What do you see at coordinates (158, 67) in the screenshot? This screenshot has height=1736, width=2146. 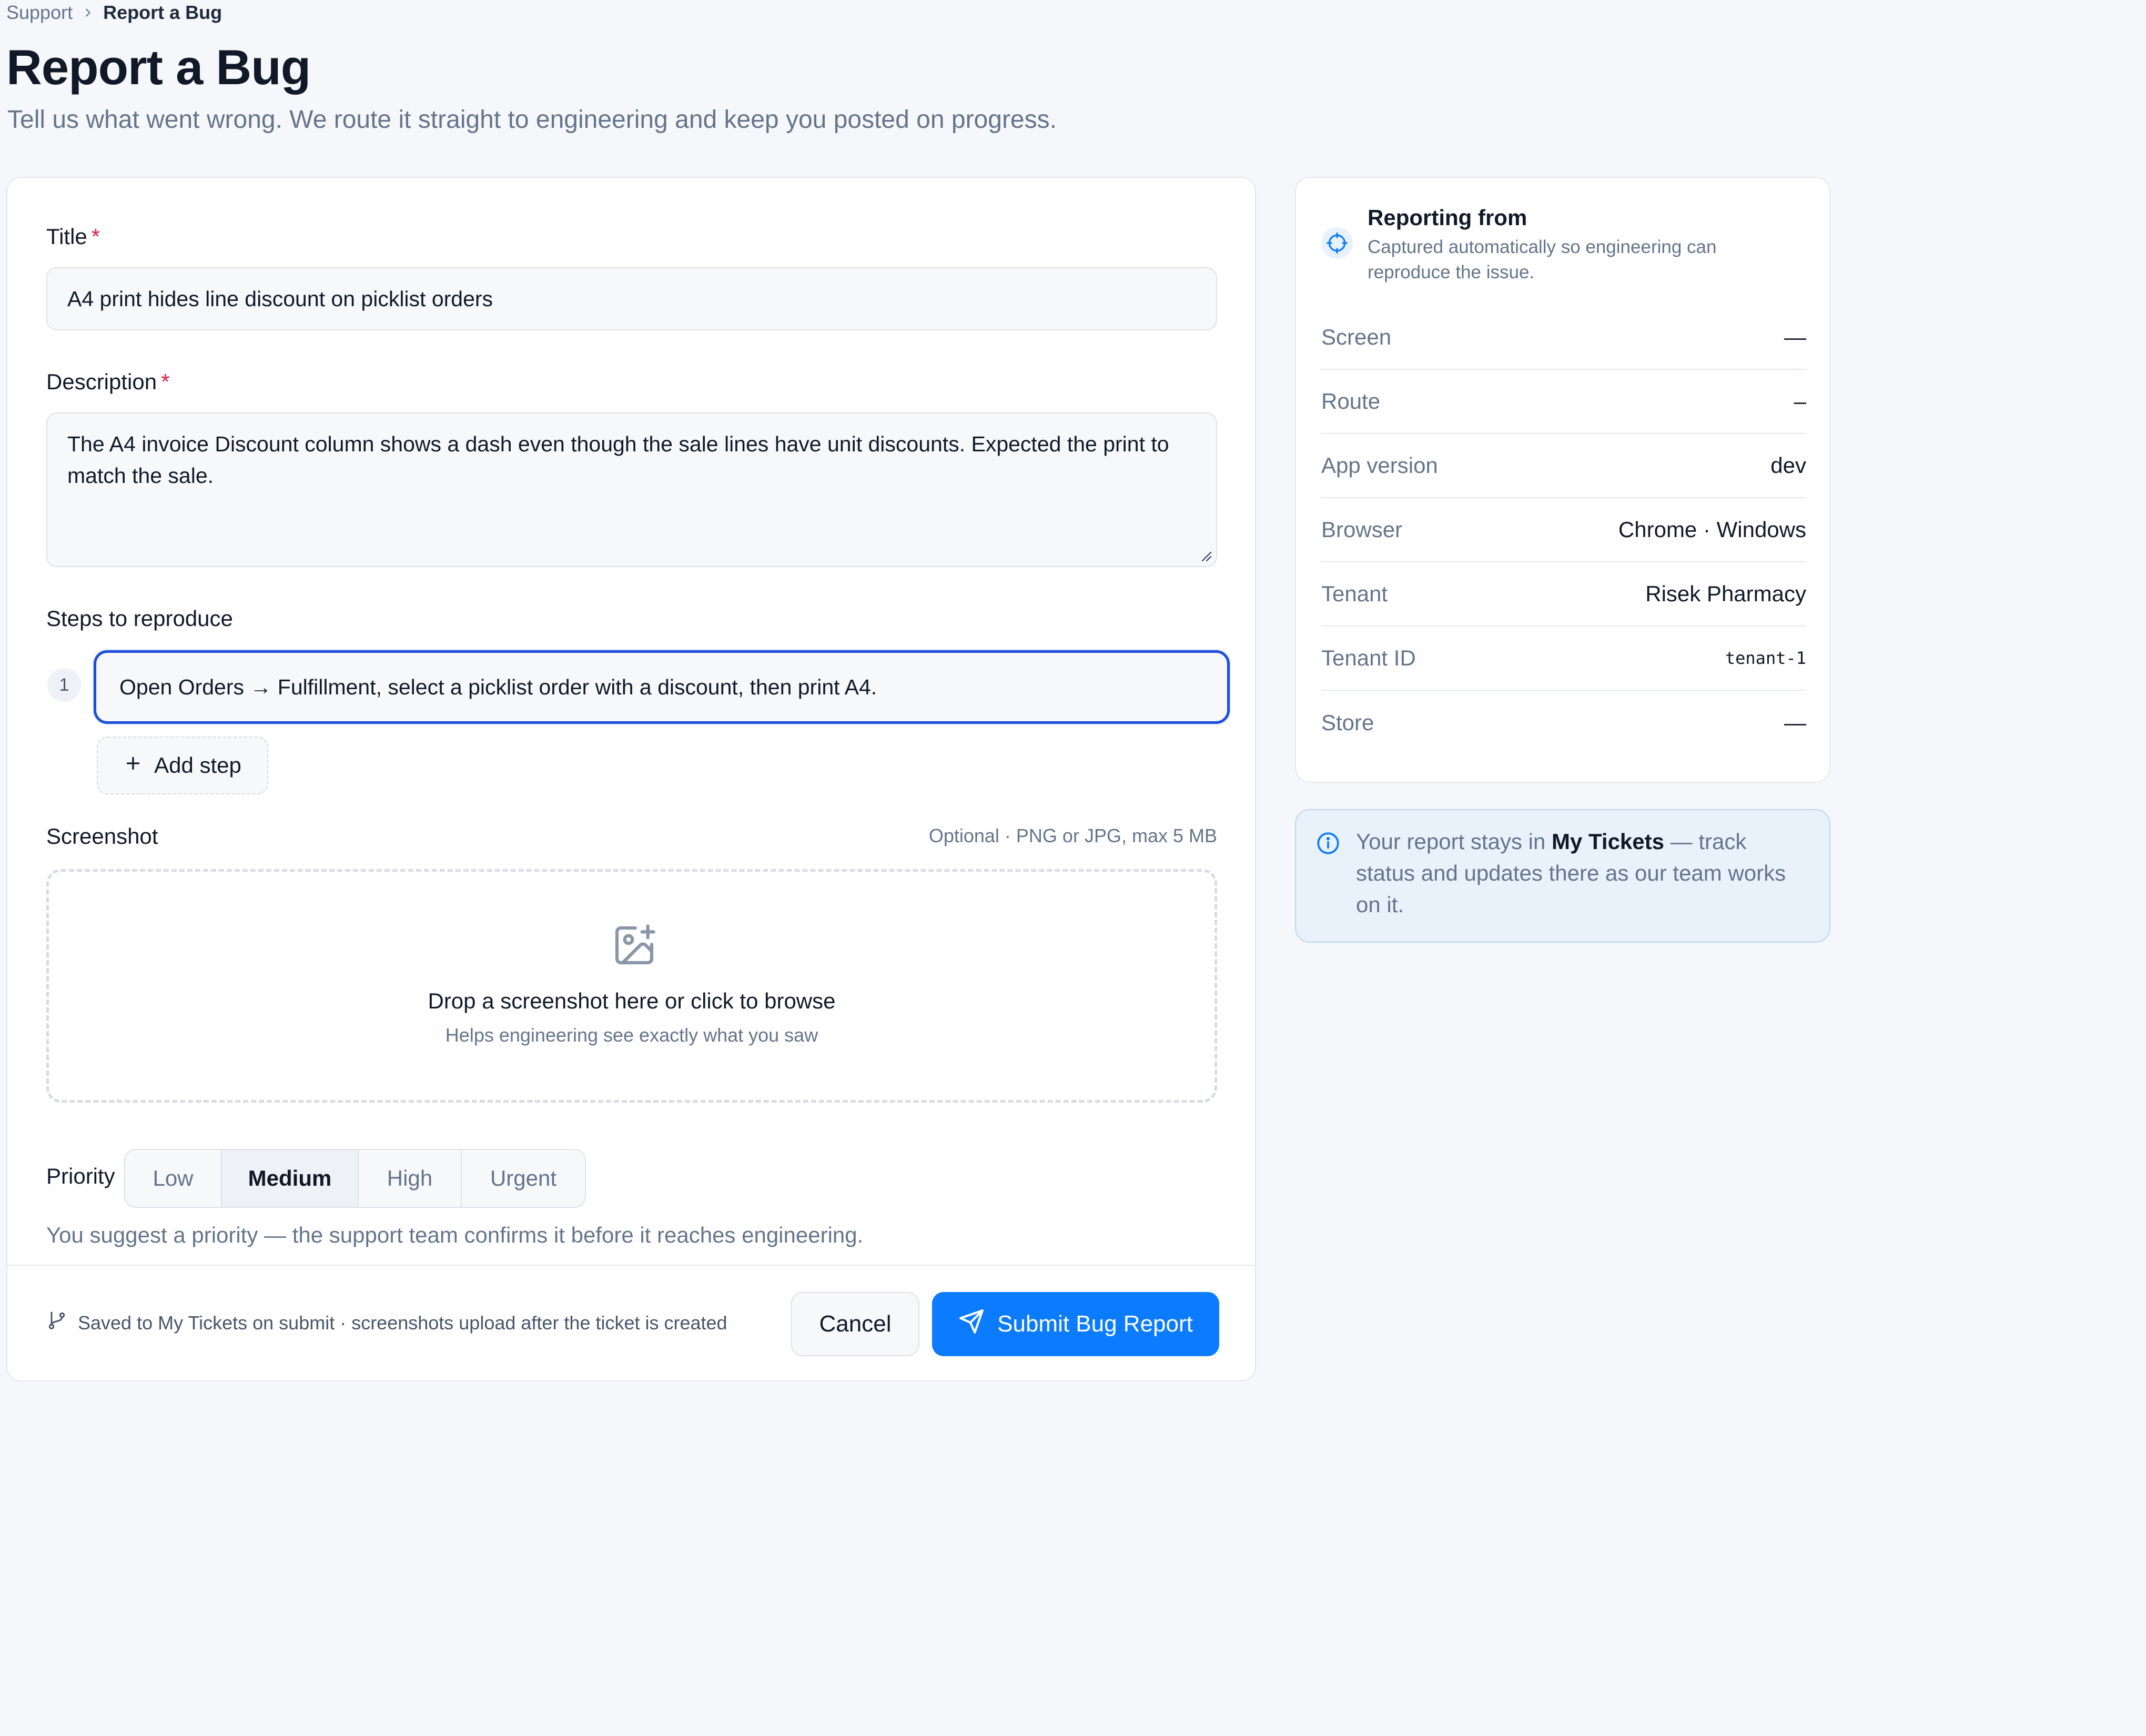 I see `page-title: Report a Bug` at bounding box center [158, 67].